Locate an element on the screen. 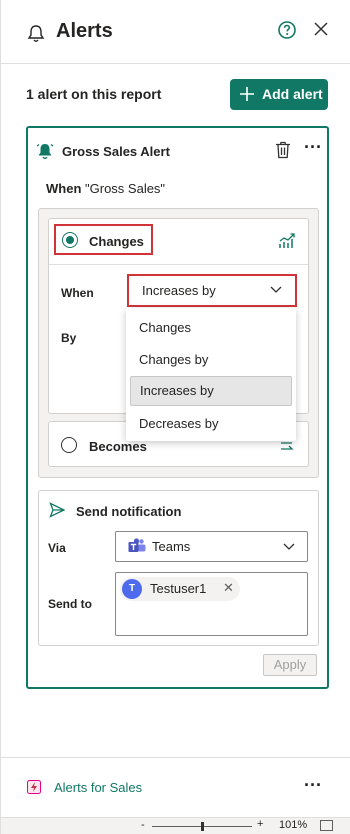  plus-icon is located at coordinates (247, 94).